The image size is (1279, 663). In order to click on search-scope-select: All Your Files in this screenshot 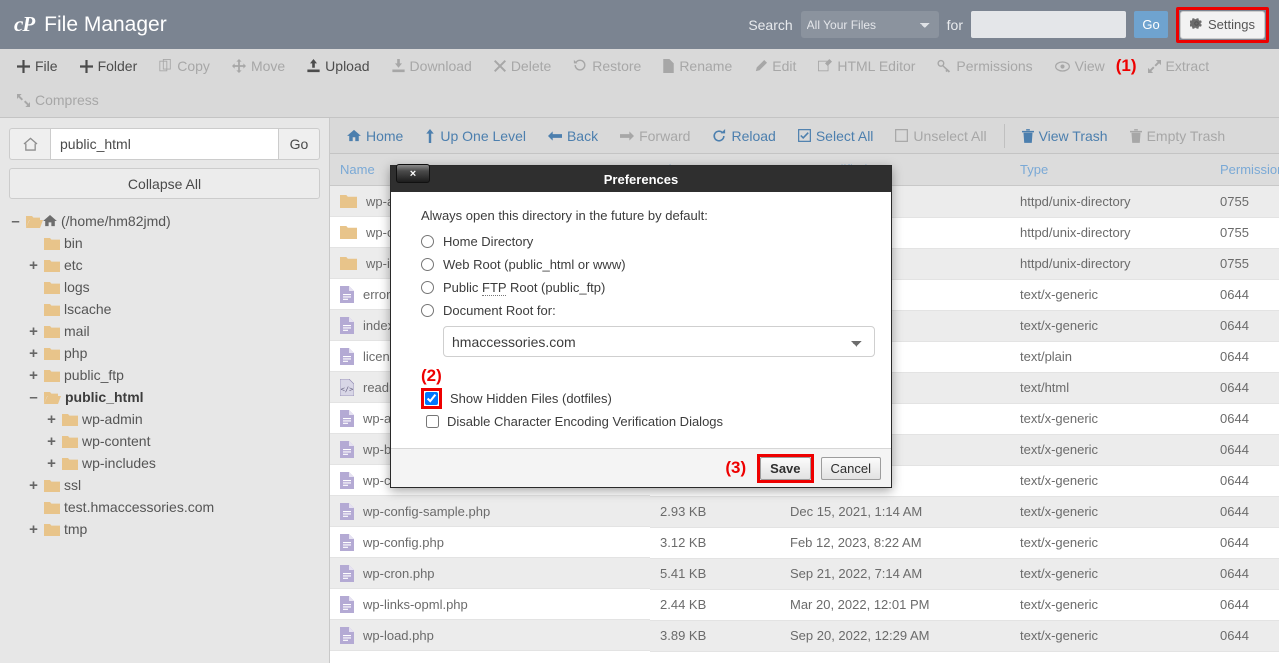, I will do `click(869, 24)`.